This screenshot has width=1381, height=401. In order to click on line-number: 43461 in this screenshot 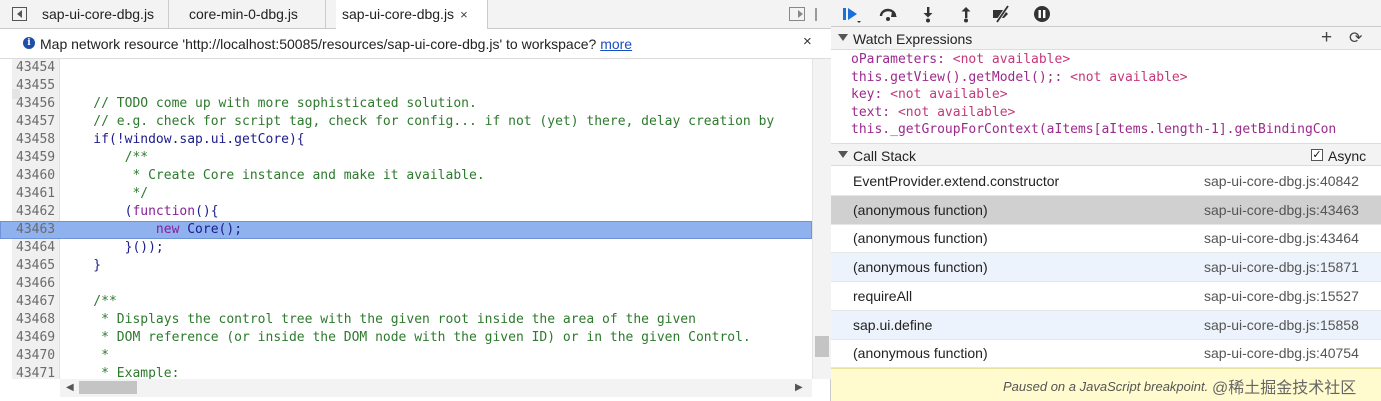, I will do `click(37, 194)`.